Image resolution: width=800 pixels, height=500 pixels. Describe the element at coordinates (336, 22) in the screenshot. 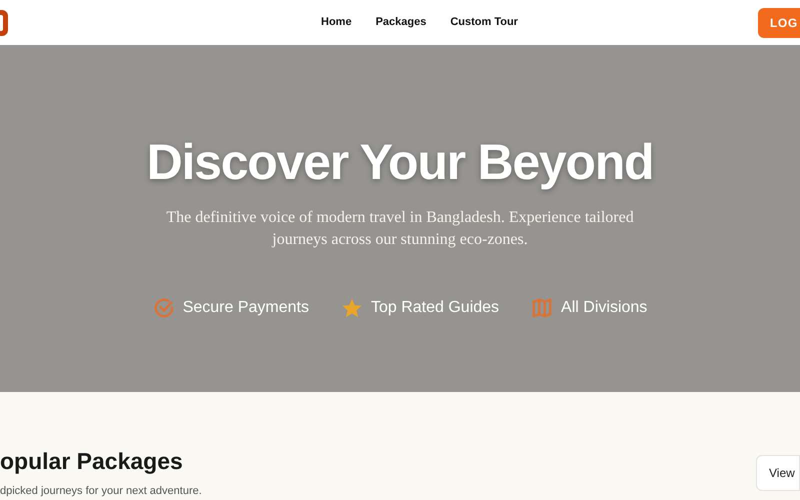

I see `nav-link: Home` at that location.